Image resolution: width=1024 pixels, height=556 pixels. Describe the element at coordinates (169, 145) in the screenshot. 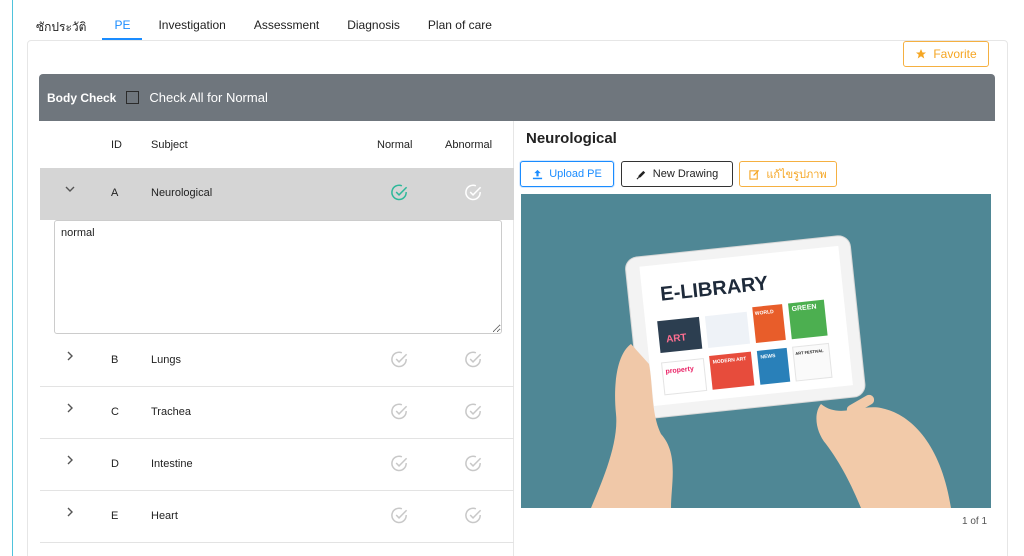

I see `header-subject: Subject` at that location.